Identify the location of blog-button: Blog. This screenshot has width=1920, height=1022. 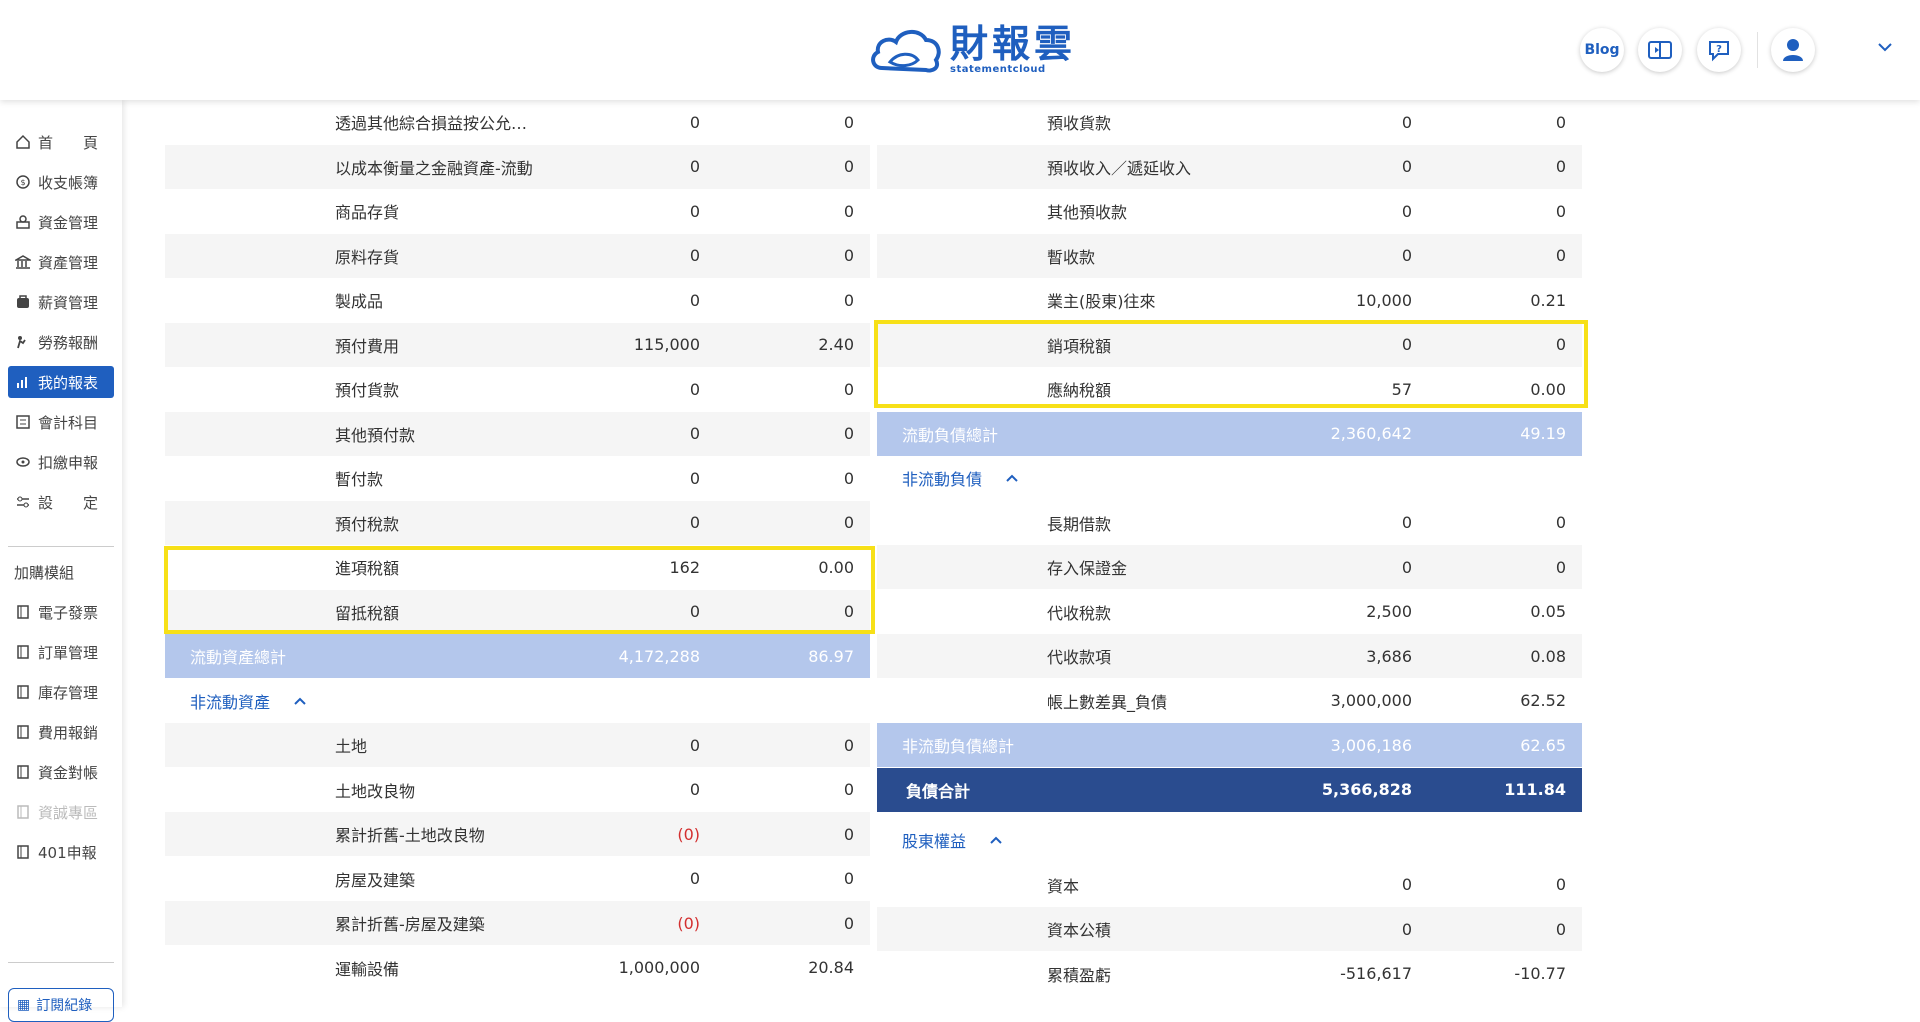
(1602, 50).